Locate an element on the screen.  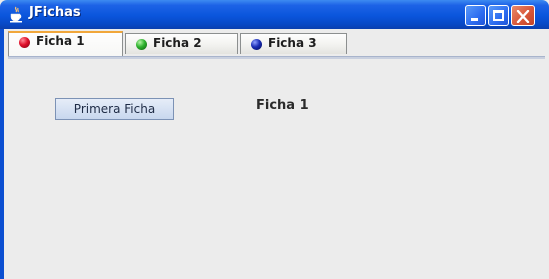
tab-panel-border is located at coordinates (276, 57).